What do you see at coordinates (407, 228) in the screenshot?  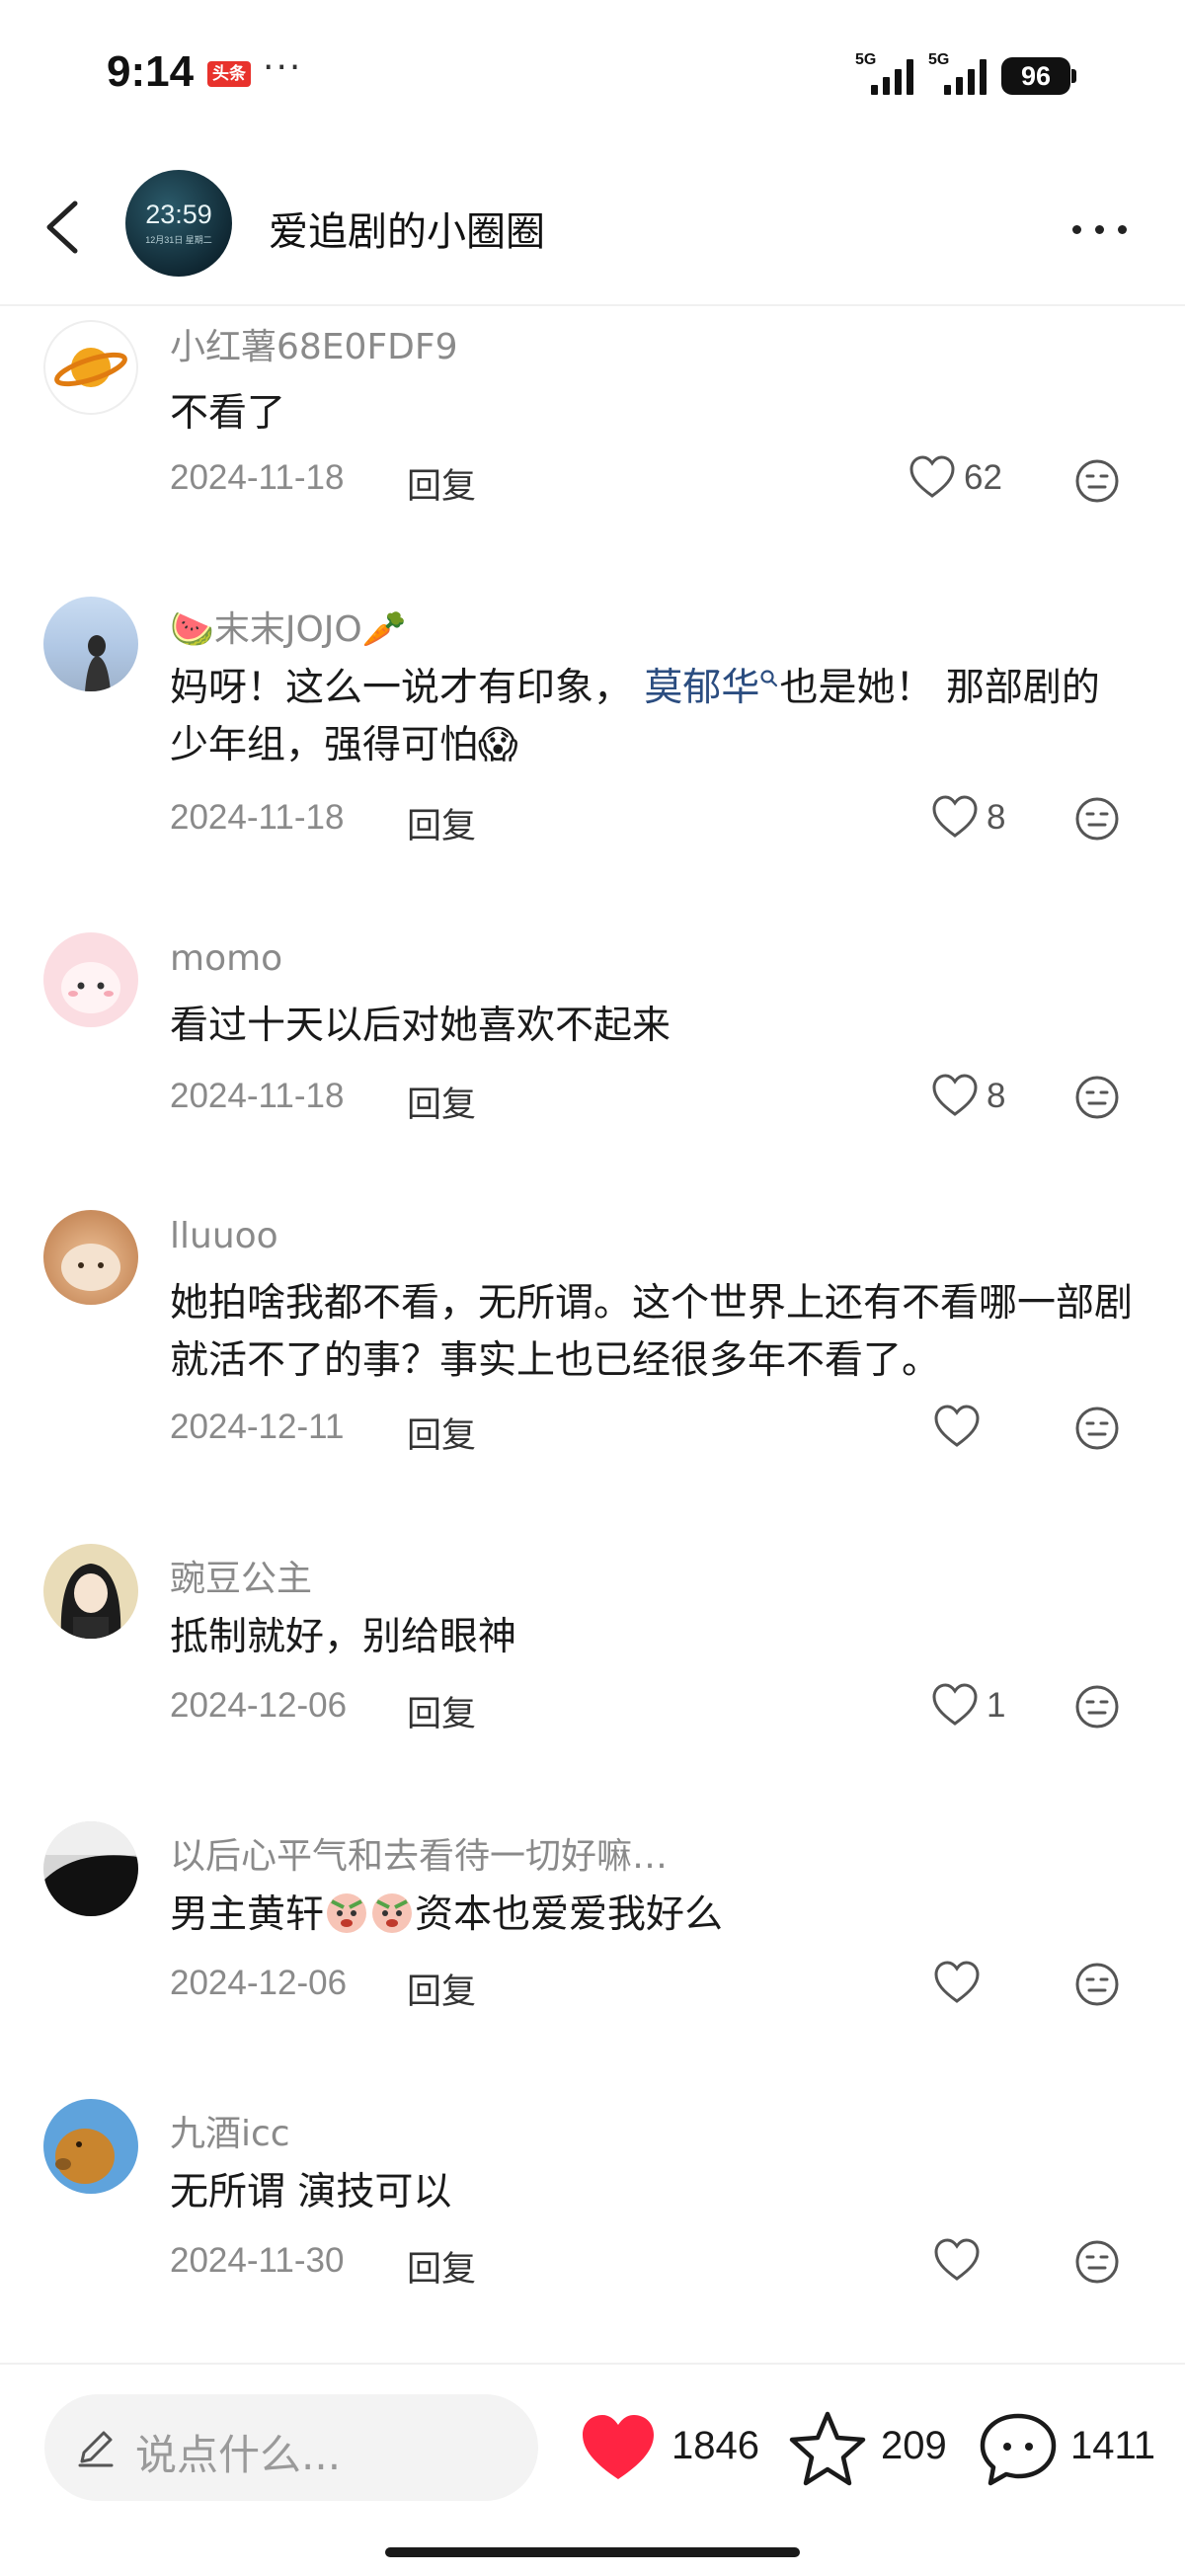 I see `group-title: 爱追剧的小圈圈` at bounding box center [407, 228].